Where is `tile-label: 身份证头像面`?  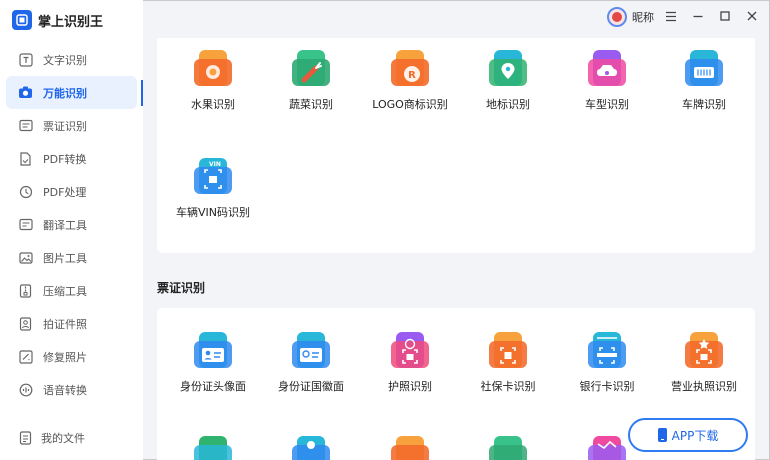 tile-label: 身份证头像面 is located at coordinates (213, 386).